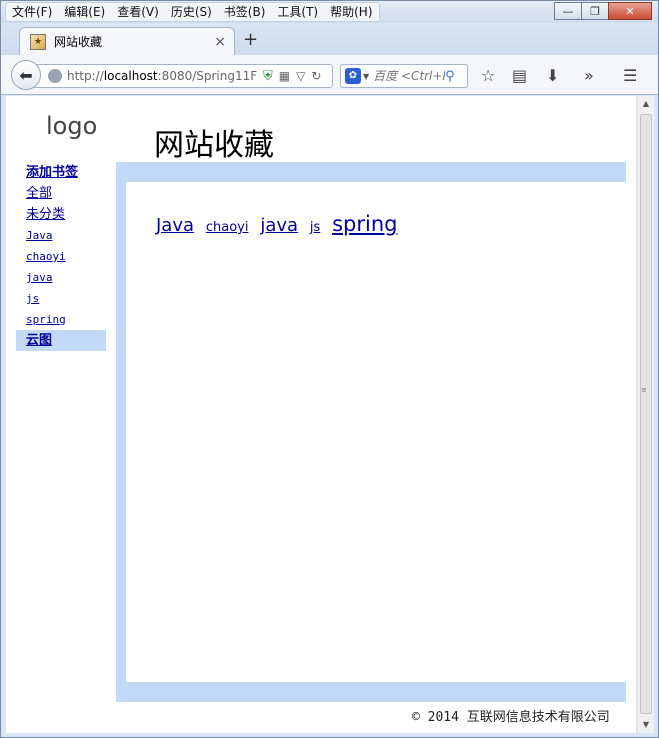  What do you see at coordinates (589, 76) in the screenshot?
I see `overflow-chevron-icon: »` at bounding box center [589, 76].